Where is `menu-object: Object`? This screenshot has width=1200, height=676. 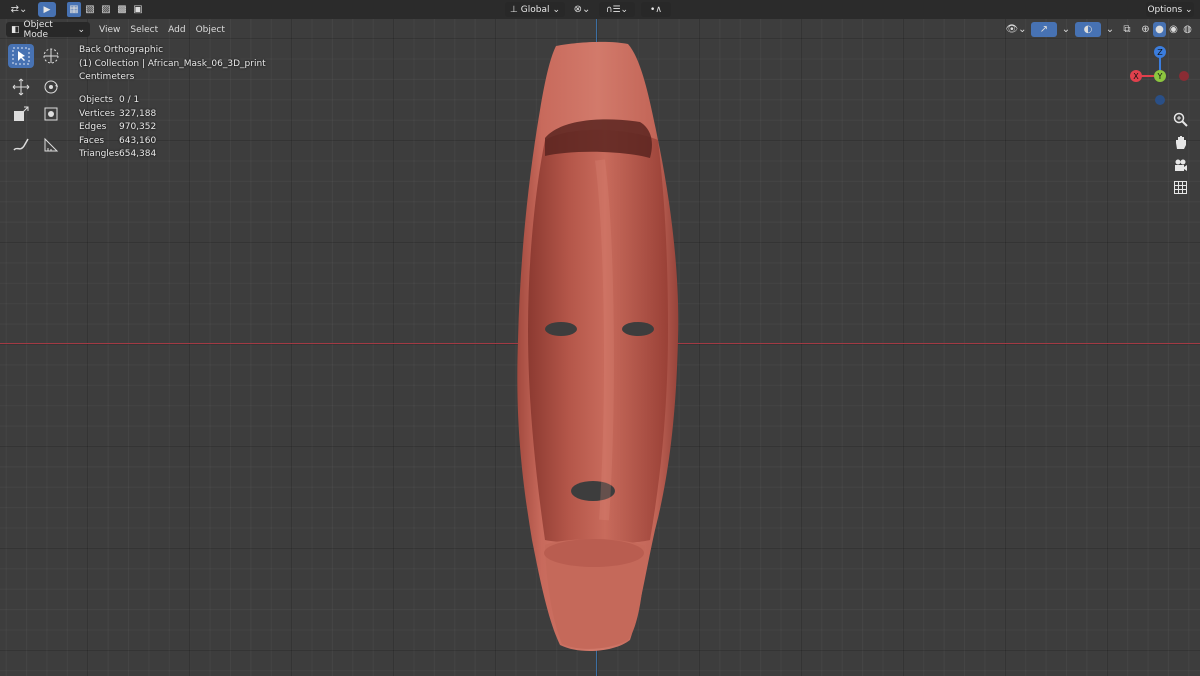 menu-object: Object is located at coordinates (210, 29).